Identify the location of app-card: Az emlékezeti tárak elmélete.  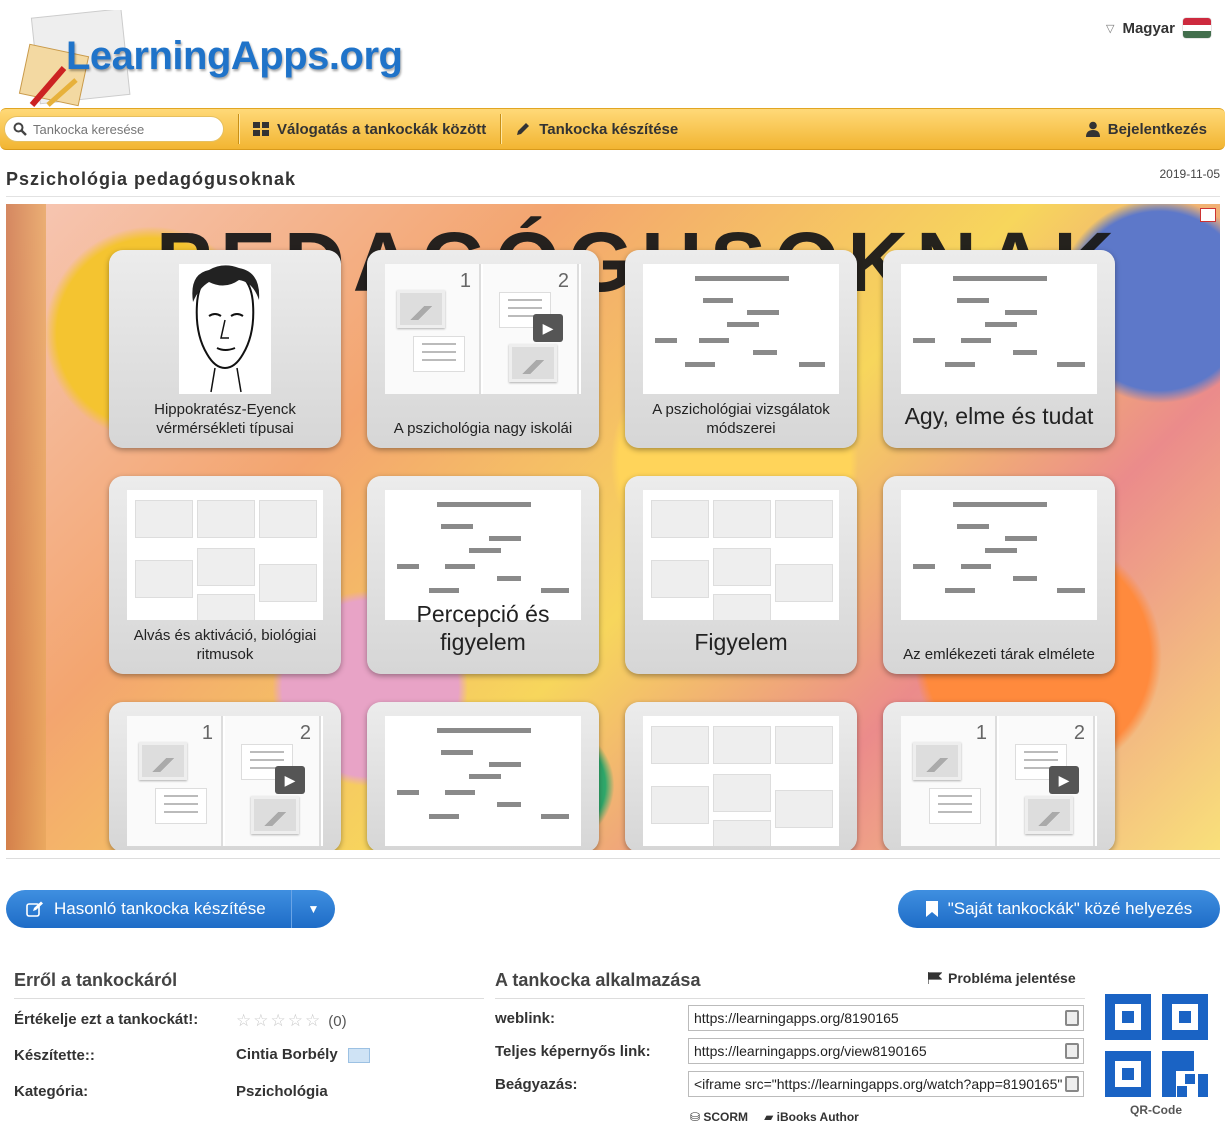
(999, 575).